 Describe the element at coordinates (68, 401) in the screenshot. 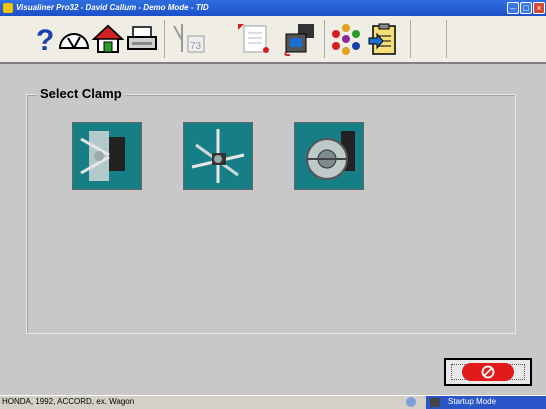

I see `vehicle-info: HONDA, 1992, ACCORD, ex. Wagon` at that location.